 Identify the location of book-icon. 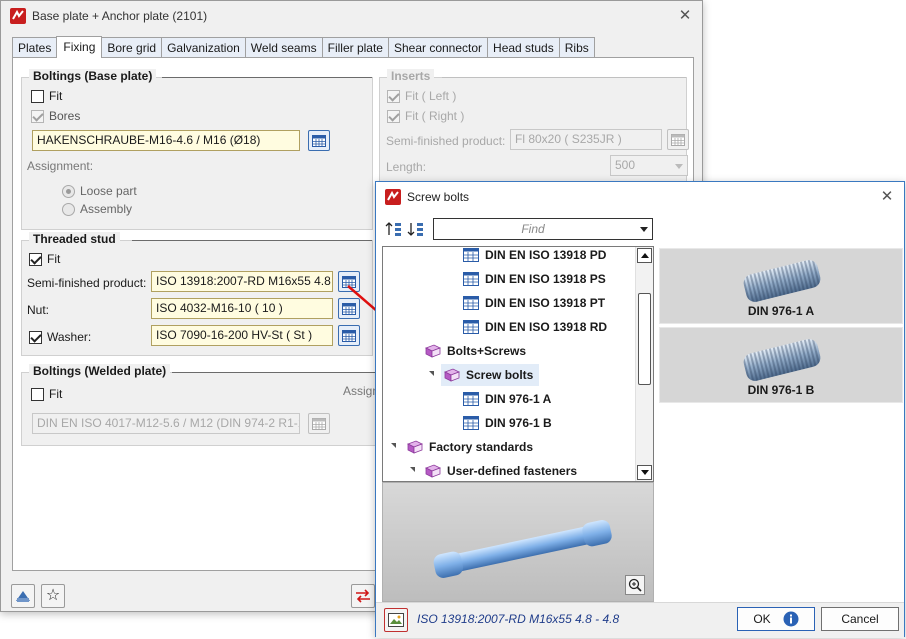
(433, 351).